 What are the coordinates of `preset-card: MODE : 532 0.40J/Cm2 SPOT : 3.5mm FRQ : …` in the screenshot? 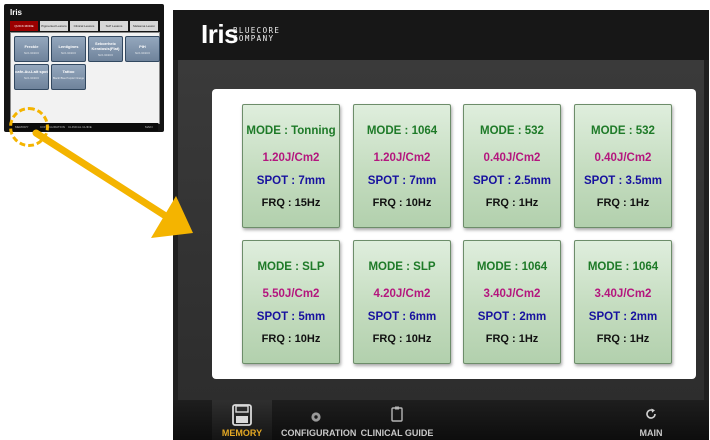 It's located at (623, 166).